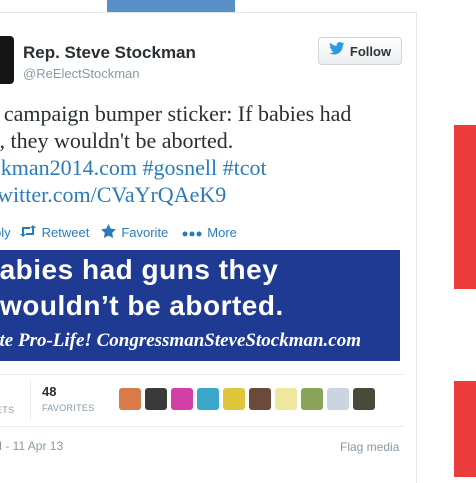 The width and height of the screenshot is (476, 483). I want to click on favorites-label: FAVORITES, so click(68, 408).